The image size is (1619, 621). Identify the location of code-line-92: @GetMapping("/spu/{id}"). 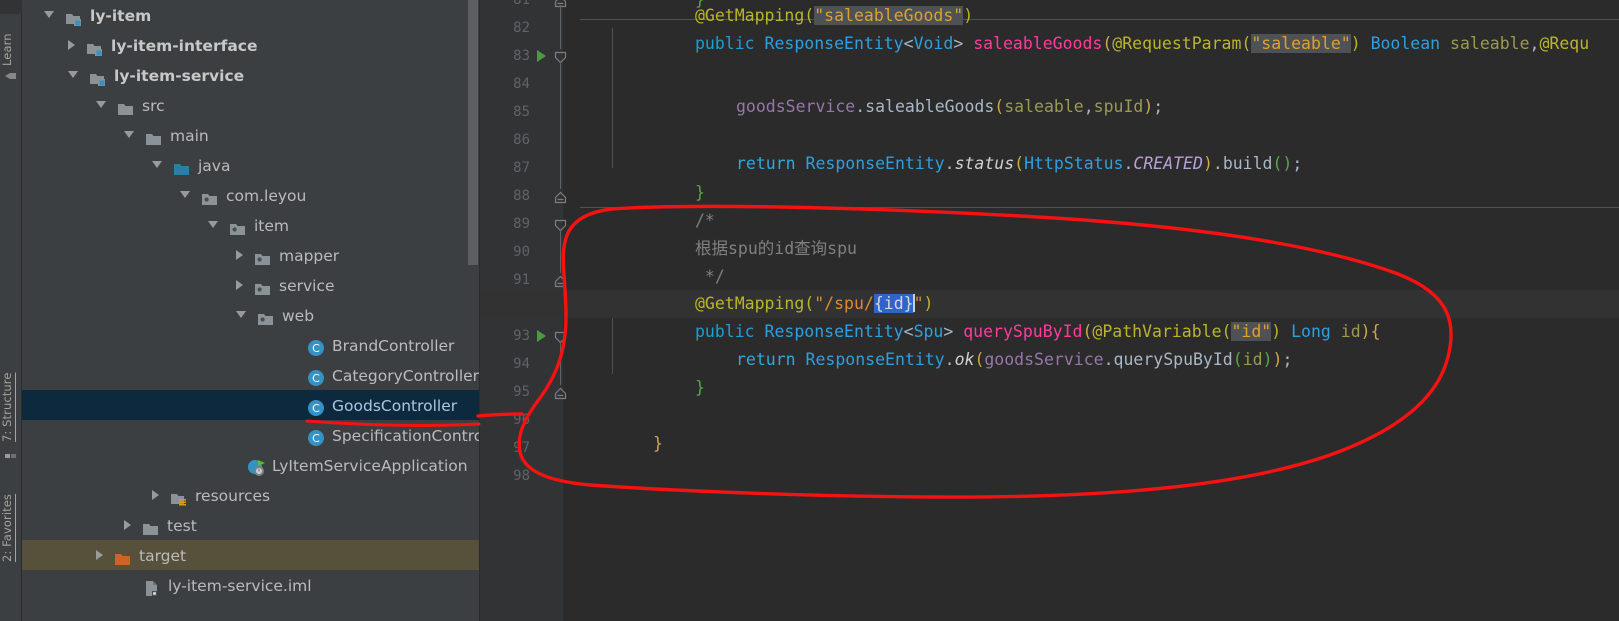
(814, 304).